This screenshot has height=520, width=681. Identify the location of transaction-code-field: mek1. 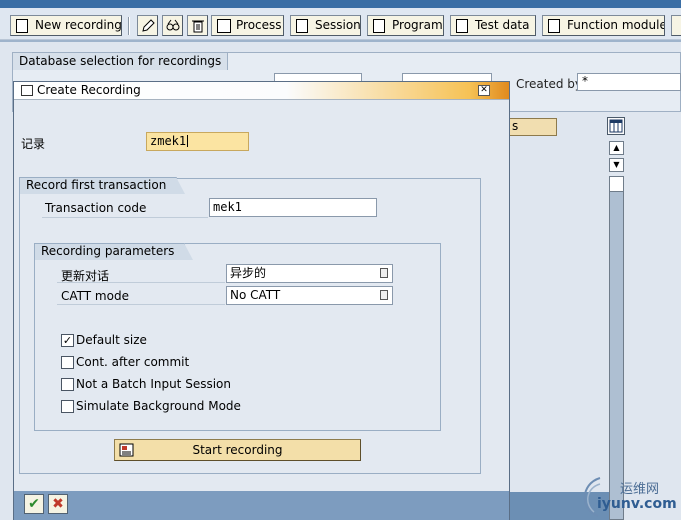
(293, 207).